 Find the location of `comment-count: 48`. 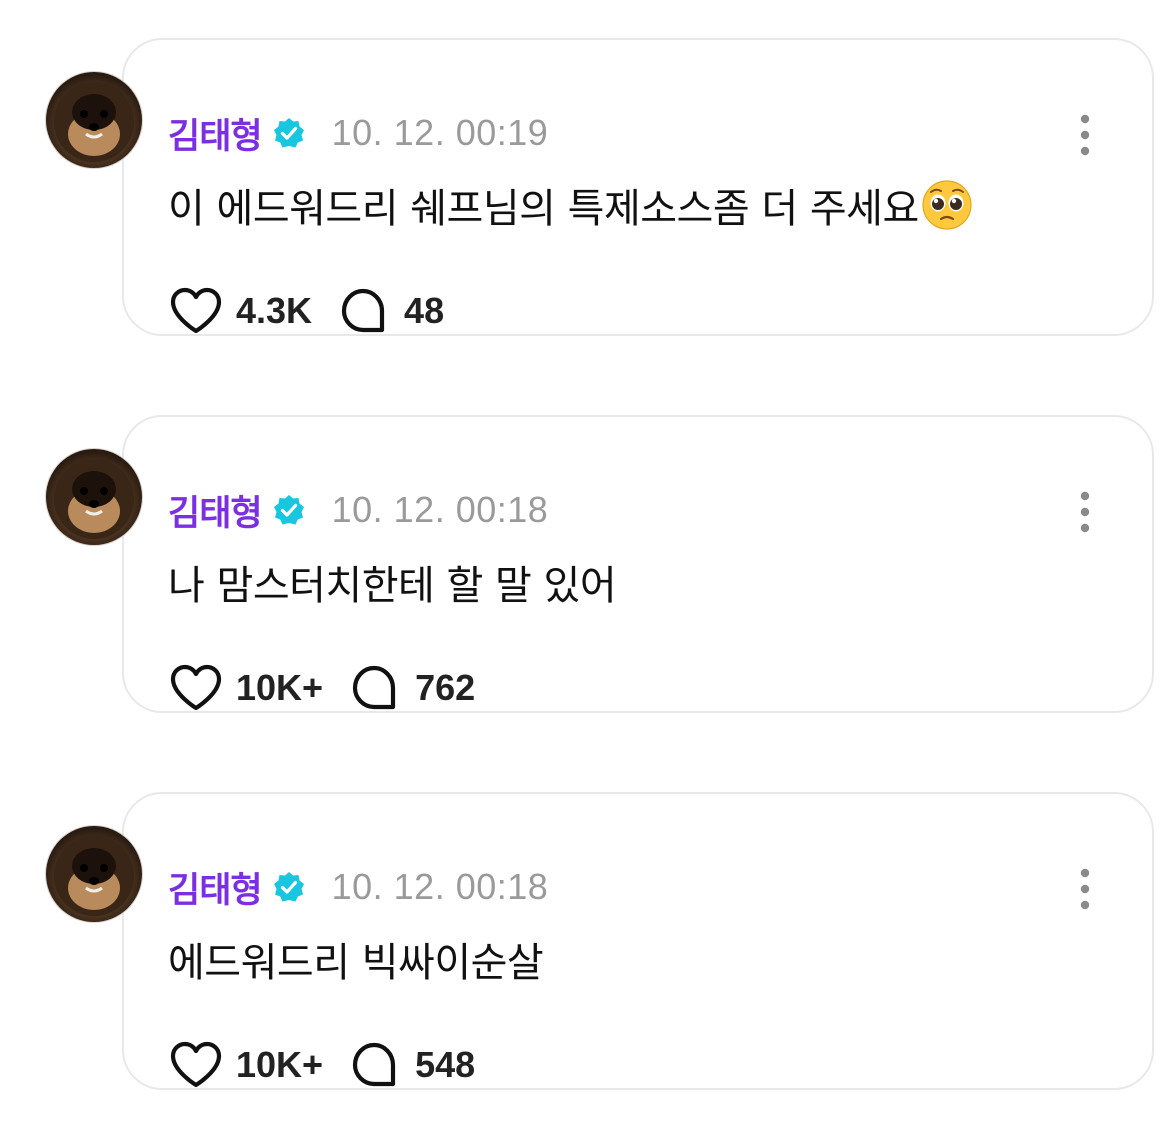

comment-count: 48 is located at coordinates (424, 310).